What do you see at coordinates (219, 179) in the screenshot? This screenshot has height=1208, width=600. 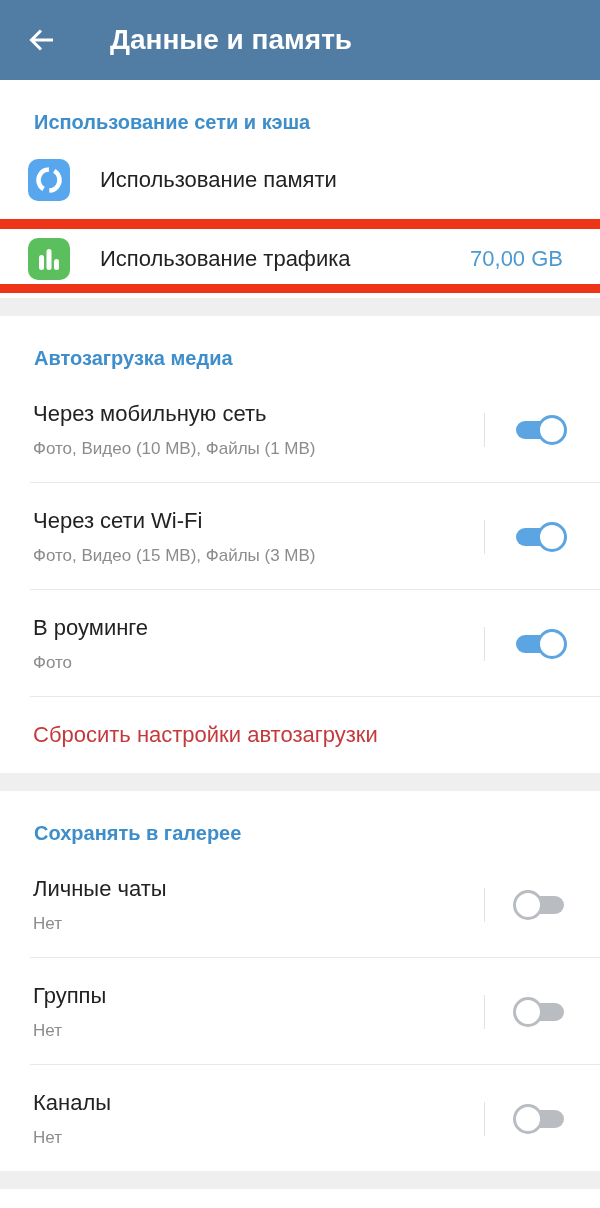 I see `item-label: Использование памяти` at bounding box center [219, 179].